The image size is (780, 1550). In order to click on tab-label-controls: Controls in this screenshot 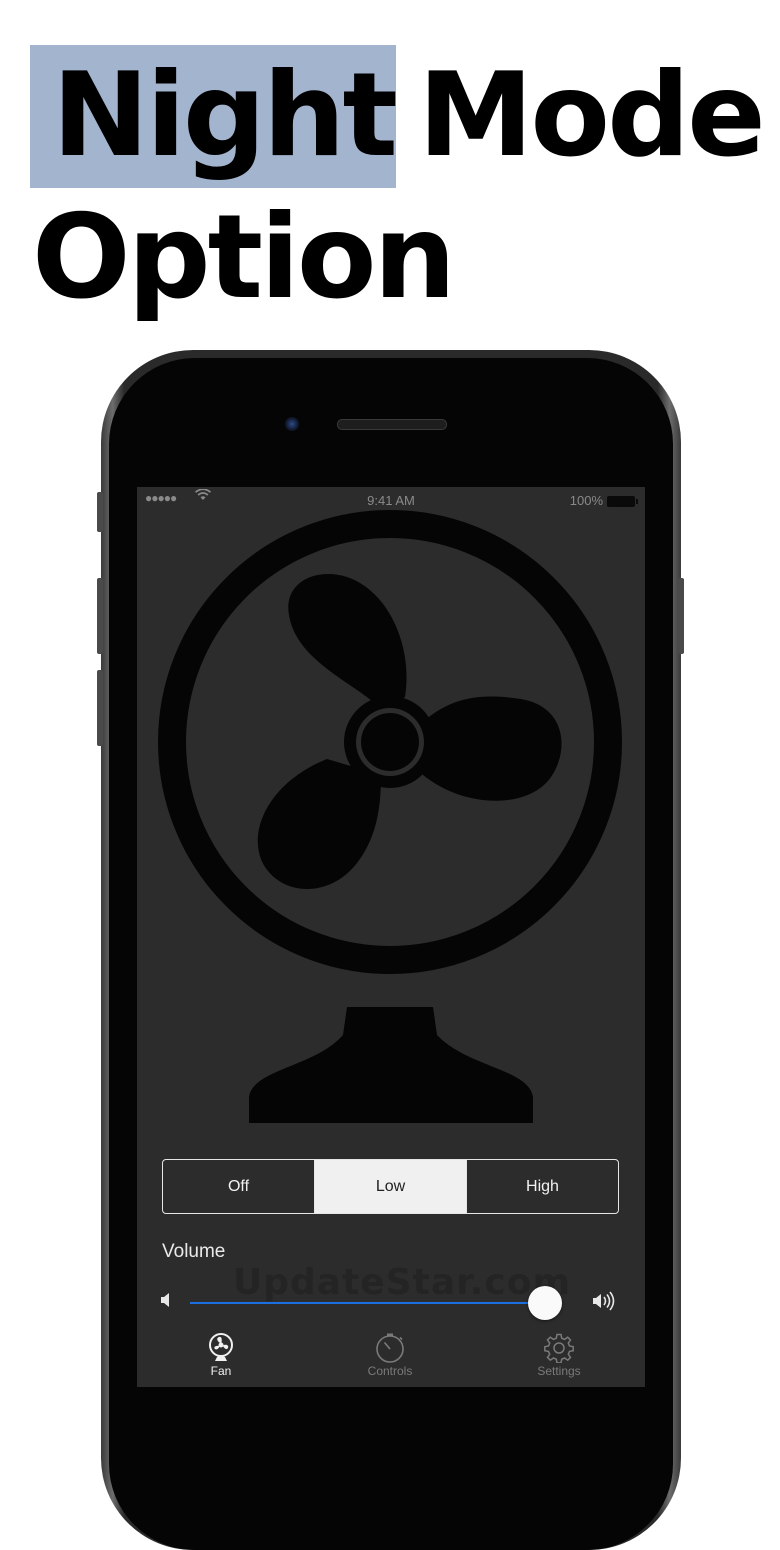, I will do `click(390, 1371)`.